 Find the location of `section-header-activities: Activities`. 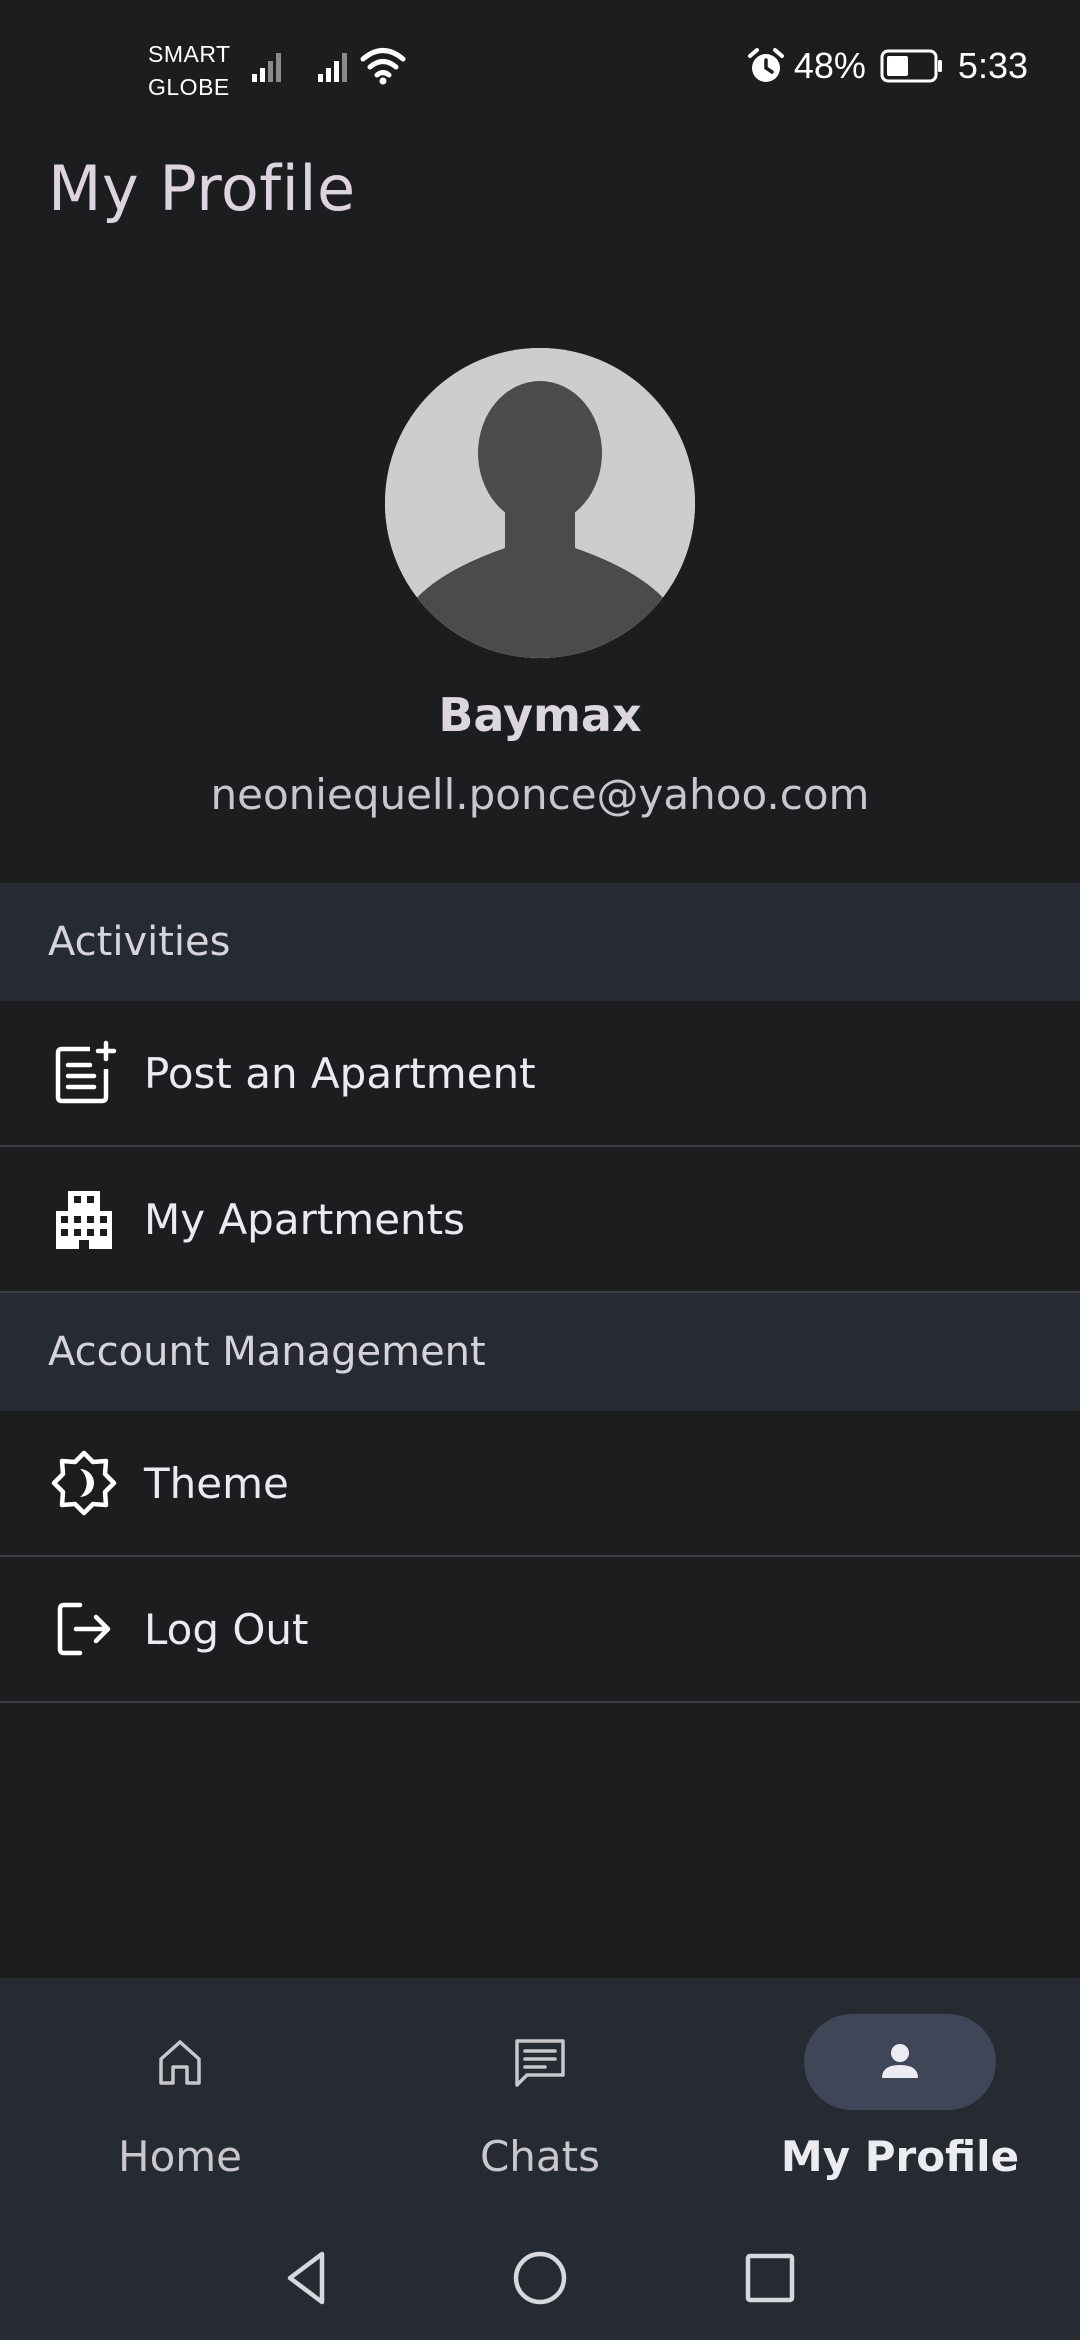

section-header-activities: Activities is located at coordinates (540, 942).